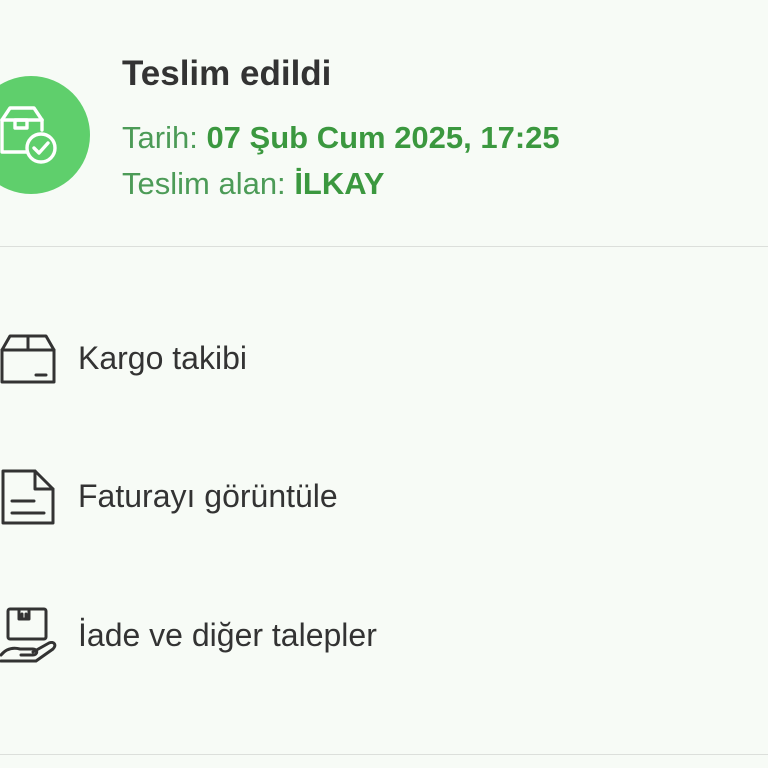 Image resolution: width=768 pixels, height=768 pixels. Describe the element at coordinates (204, 183) in the screenshot. I see `receiver-label: Teslim alan:` at that location.